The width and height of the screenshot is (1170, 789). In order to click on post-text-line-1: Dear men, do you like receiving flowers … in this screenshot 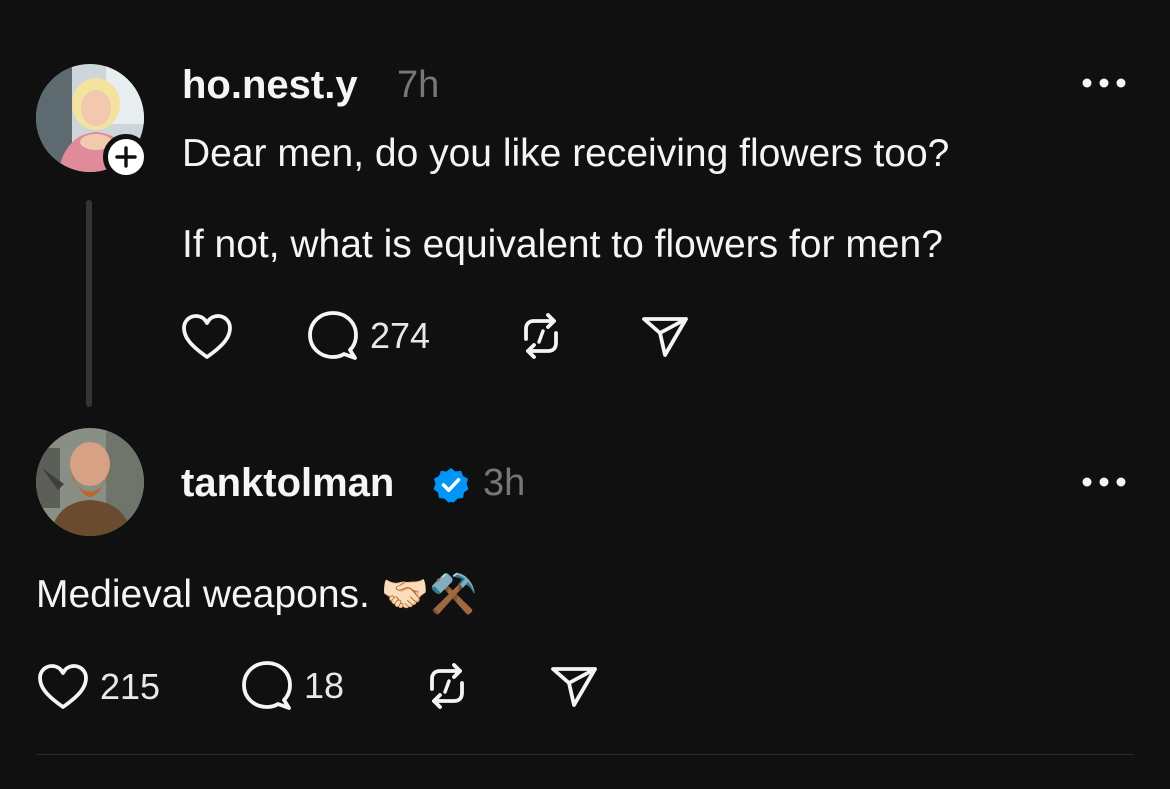, I will do `click(566, 153)`.